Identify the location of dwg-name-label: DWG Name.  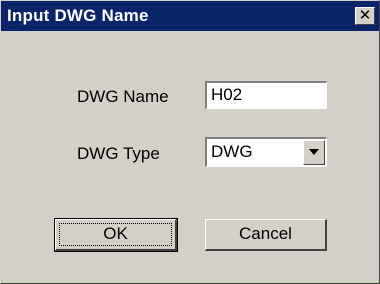
(123, 96).